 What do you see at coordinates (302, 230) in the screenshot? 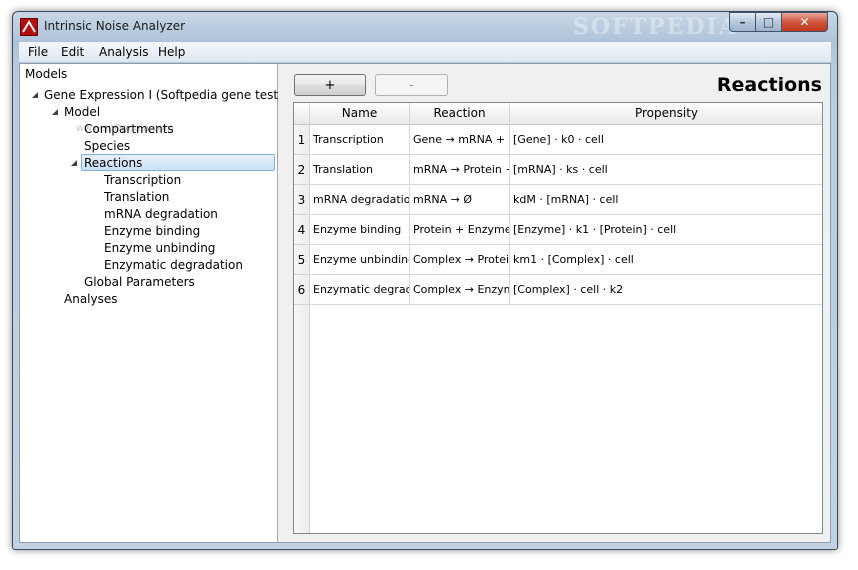
I see `row-header: 4` at bounding box center [302, 230].